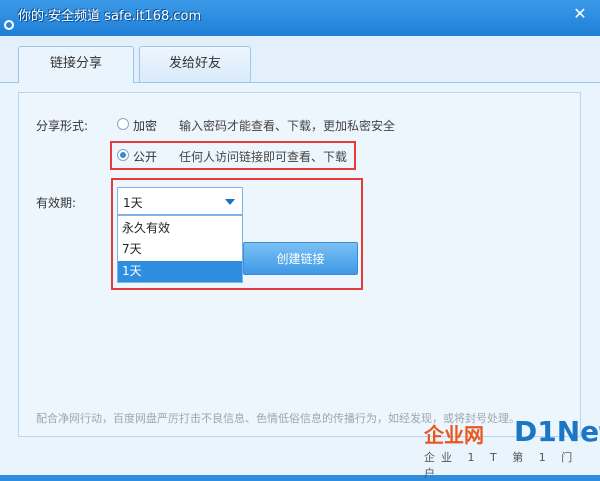  I want to click on dropdown-option-7days: 7天, so click(180, 249).